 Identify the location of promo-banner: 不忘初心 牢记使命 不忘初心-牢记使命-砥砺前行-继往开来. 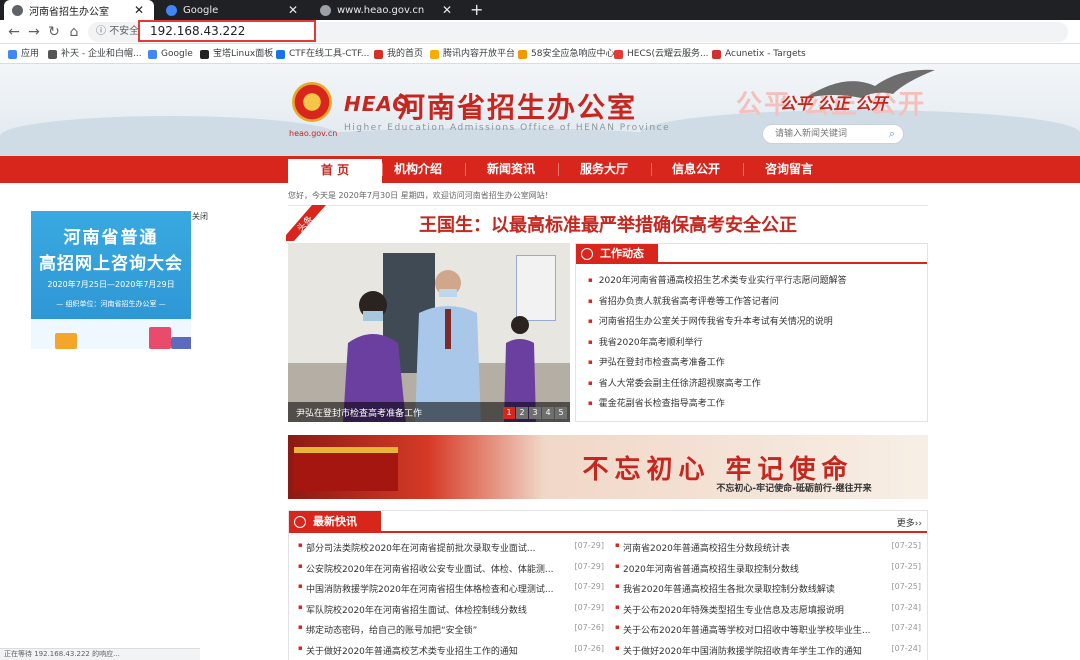
(608, 467).